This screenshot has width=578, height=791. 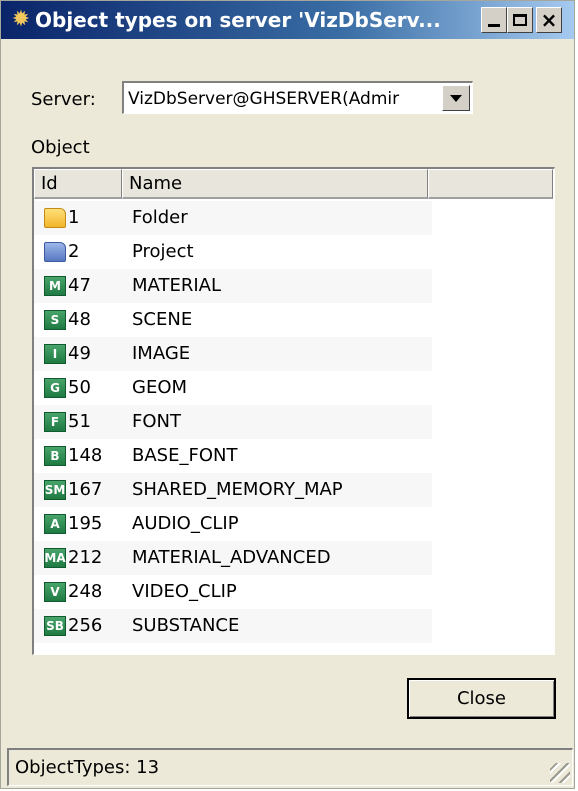 I want to click on list-item: F 51 FONT, so click(x=233, y=422).